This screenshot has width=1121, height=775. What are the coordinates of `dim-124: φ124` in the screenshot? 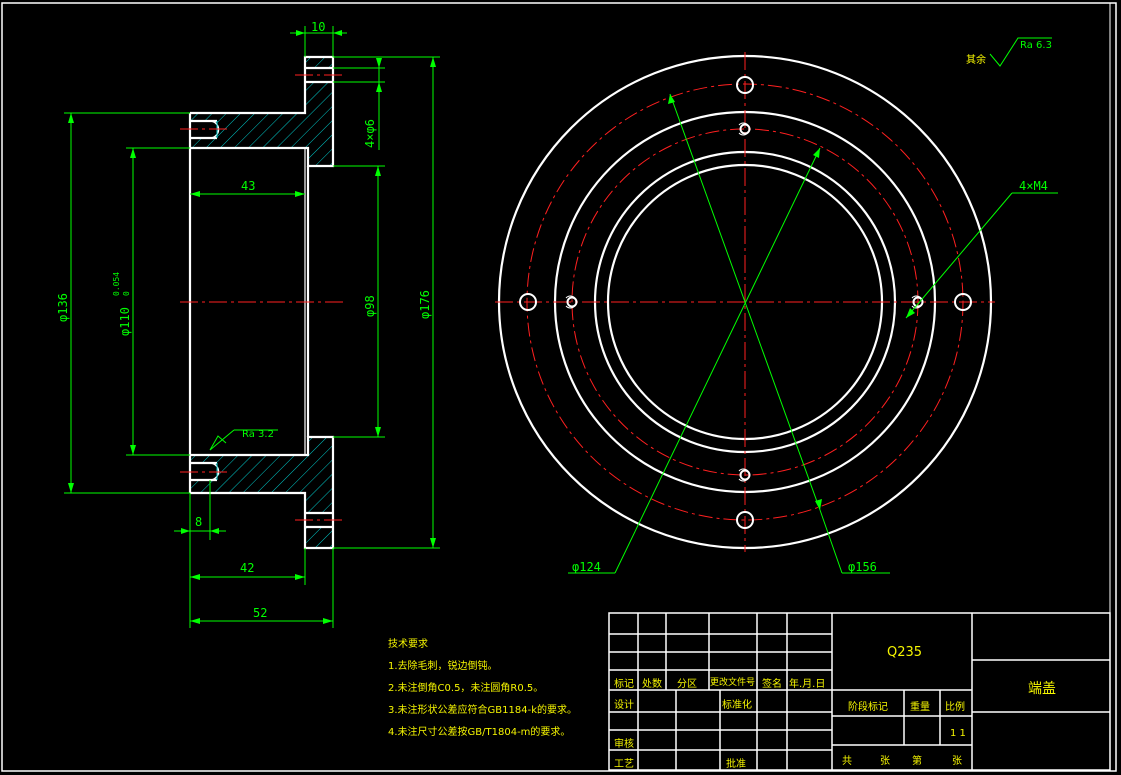 It's located at (586, 567).